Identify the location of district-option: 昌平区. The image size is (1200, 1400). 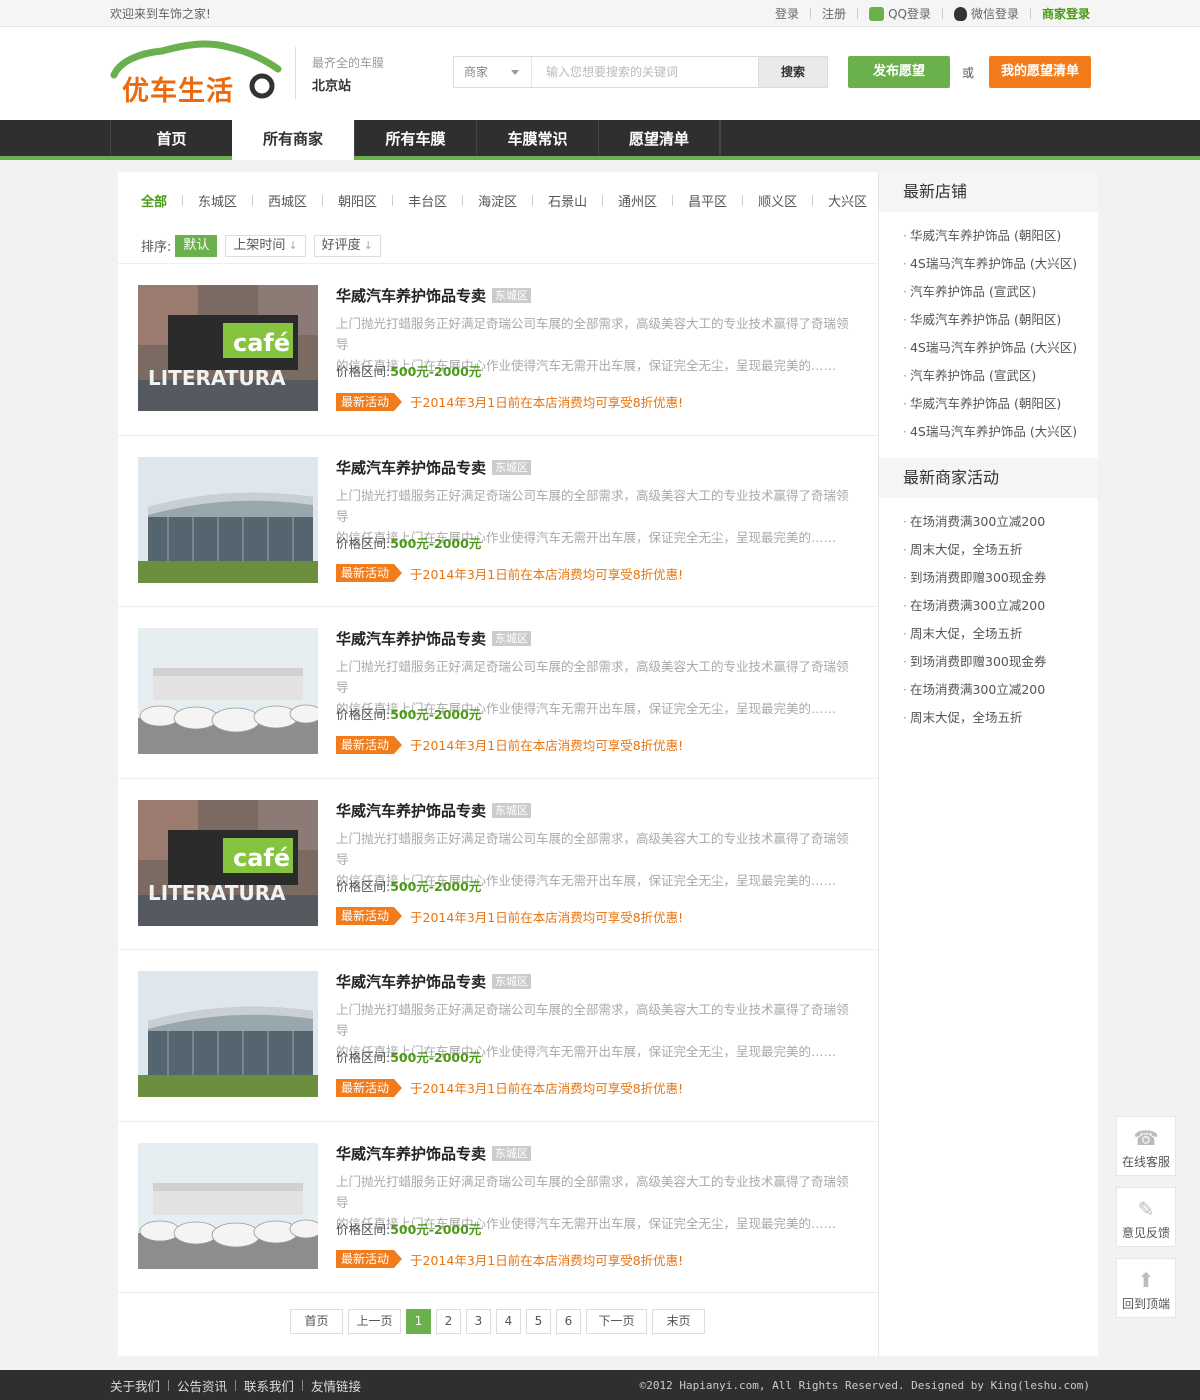
(707, 200).